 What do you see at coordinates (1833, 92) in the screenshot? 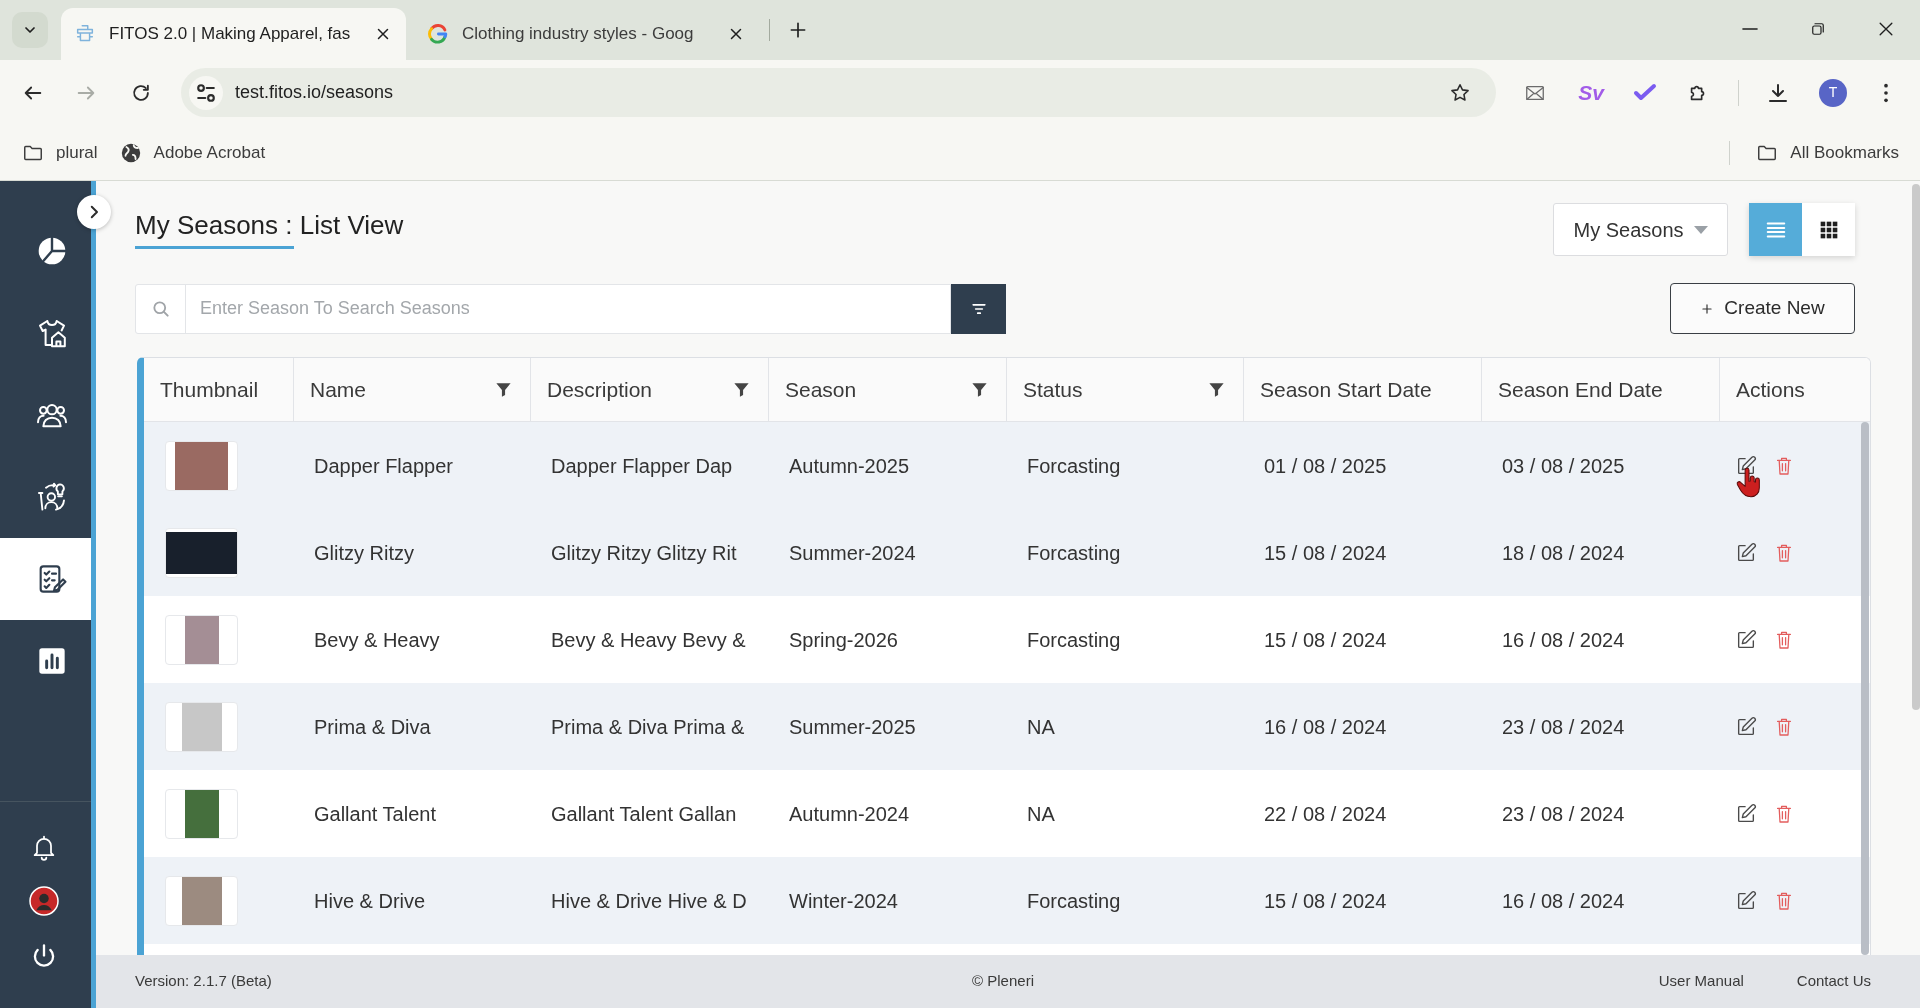
I see `profile-button: T` at bounding box center [1833, 92].